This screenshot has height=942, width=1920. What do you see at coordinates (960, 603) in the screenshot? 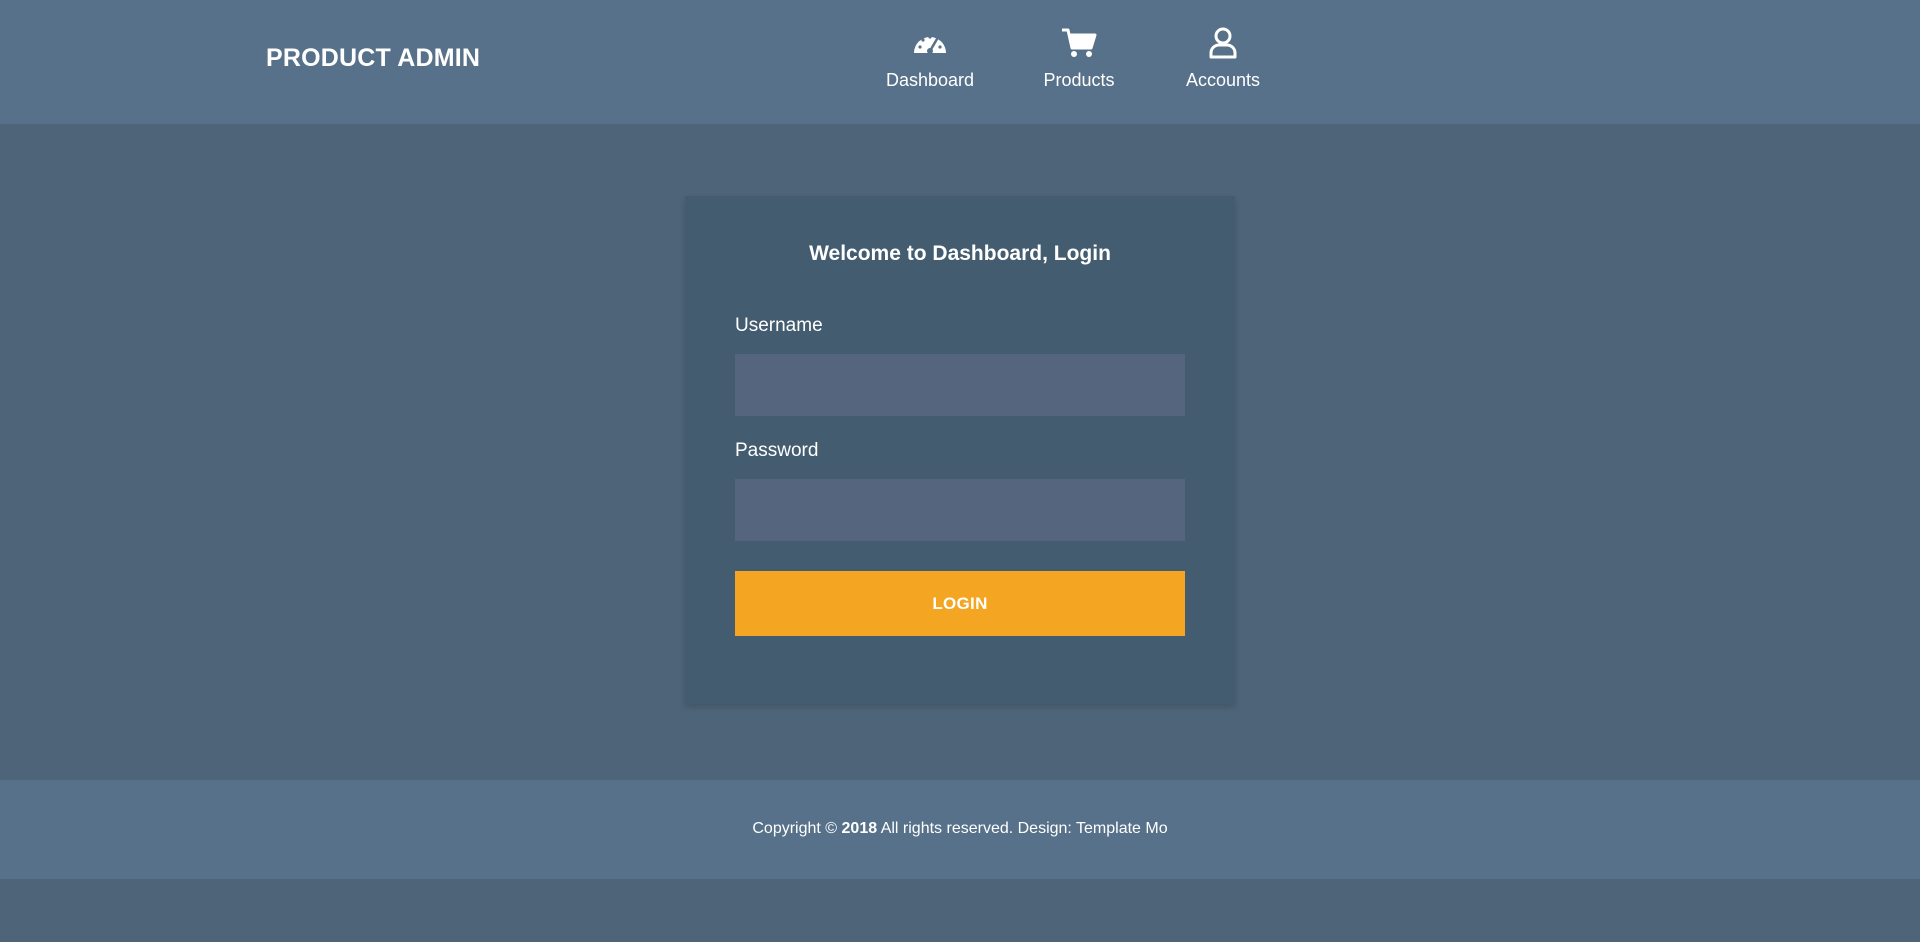
I see `login-button: LOGIN` at bounding box center [960, 603].